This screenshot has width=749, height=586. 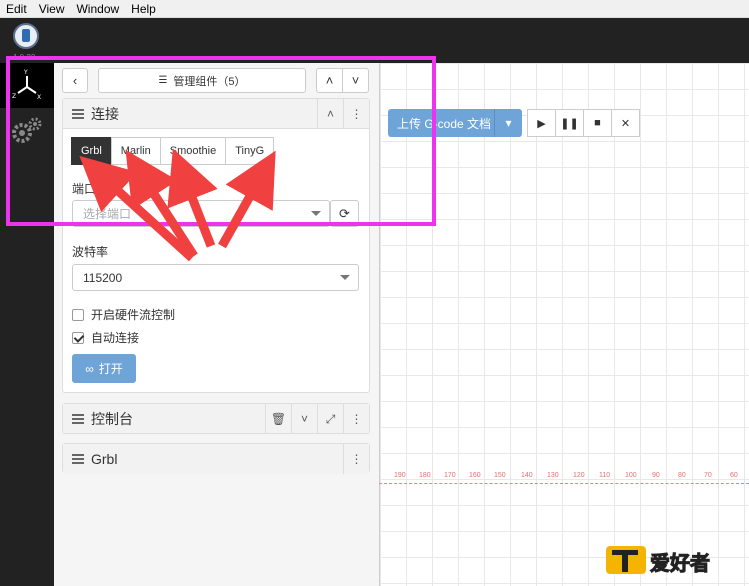 I want to click on auto-connect-checkbox, so click(x=78, y=337).